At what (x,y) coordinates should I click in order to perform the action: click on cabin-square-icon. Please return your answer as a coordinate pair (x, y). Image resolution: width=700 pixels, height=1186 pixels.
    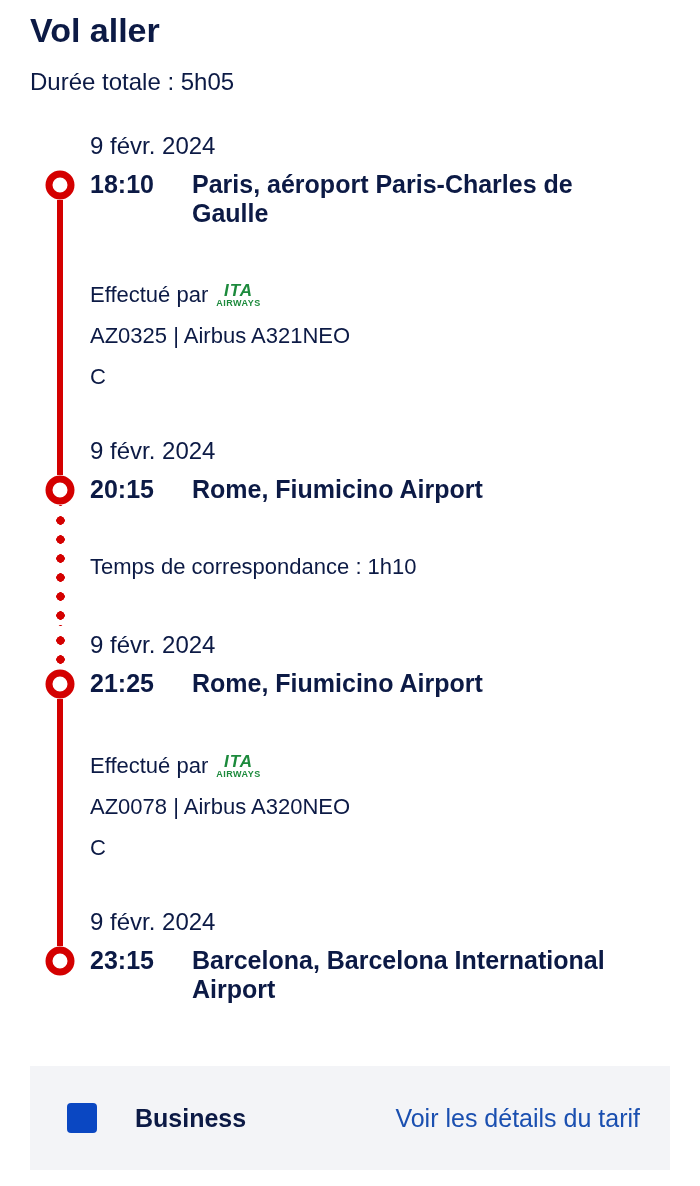
    Looking at the image, I should click on (82, 1118).